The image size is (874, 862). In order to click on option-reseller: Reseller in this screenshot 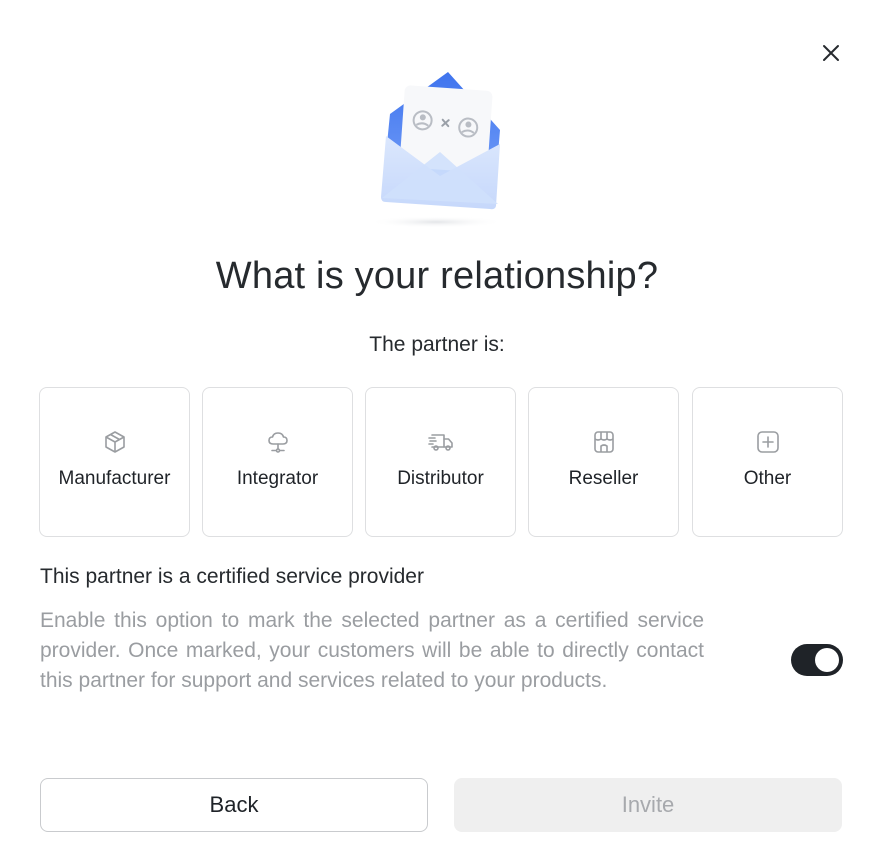, I will do `click(603, 462)`.